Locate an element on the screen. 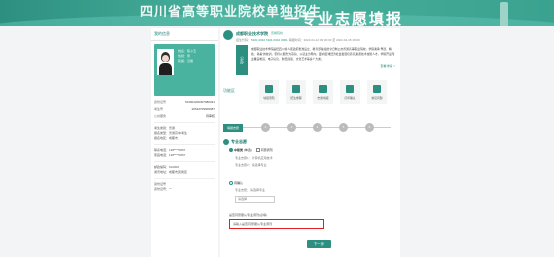  school-badge: 公办 is located at coordinates (242, 60).